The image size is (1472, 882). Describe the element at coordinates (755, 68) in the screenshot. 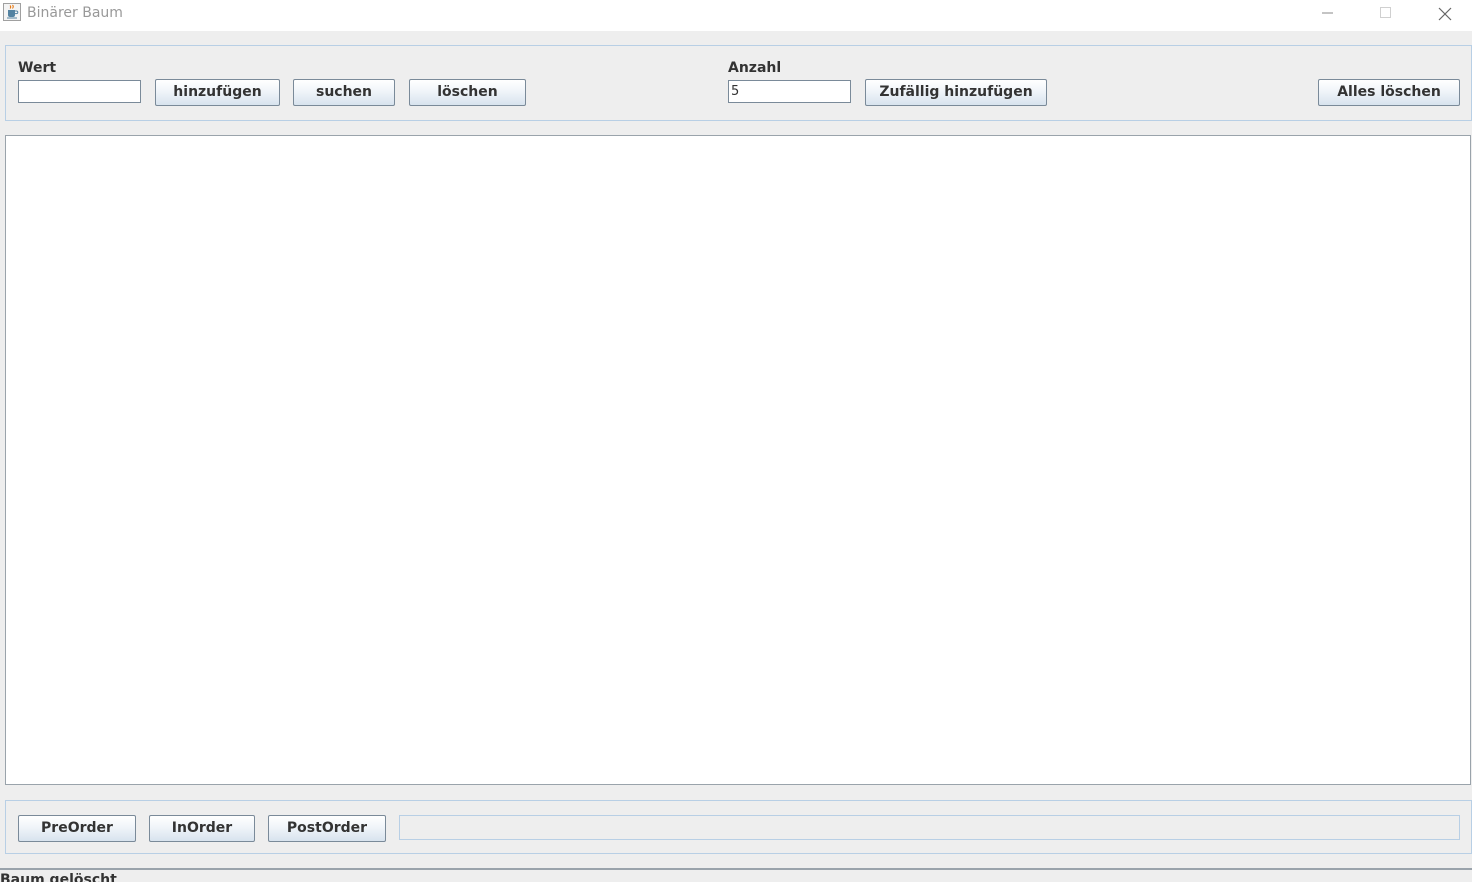

I see `count-label: Anzahl` at that location.